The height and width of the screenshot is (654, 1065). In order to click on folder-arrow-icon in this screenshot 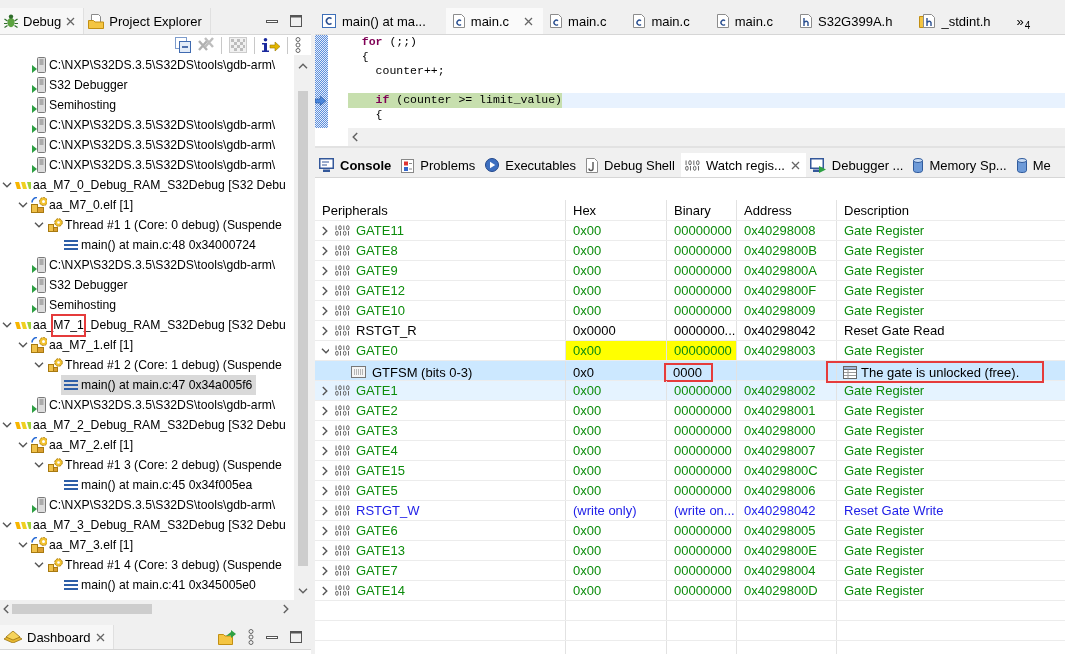, I will do `click(227, 637)`.